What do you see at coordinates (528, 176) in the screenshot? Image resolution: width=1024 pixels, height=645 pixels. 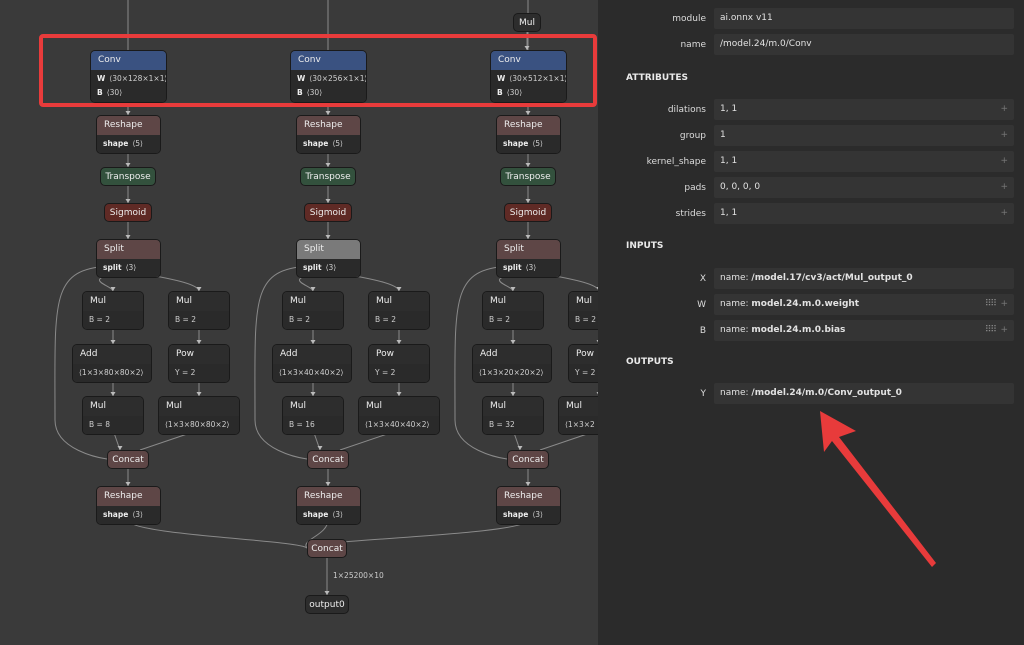 I see `col3-transpose: Transpose` at bounding box center [528, 176].